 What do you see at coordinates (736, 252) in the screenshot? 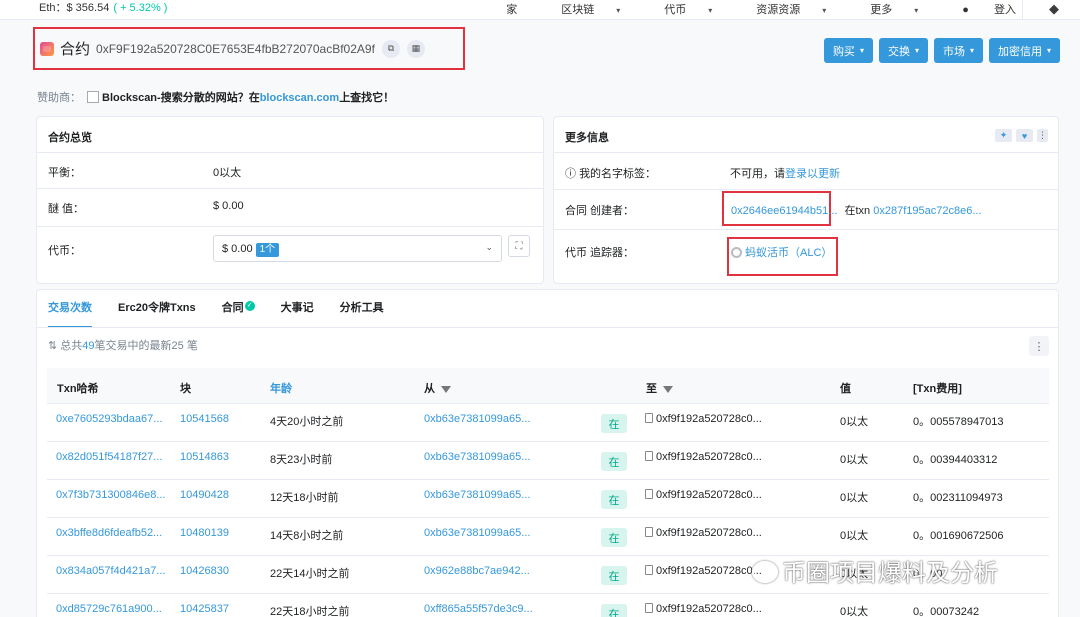
I see `token-logo-icon` at bounding box center [736, 252].